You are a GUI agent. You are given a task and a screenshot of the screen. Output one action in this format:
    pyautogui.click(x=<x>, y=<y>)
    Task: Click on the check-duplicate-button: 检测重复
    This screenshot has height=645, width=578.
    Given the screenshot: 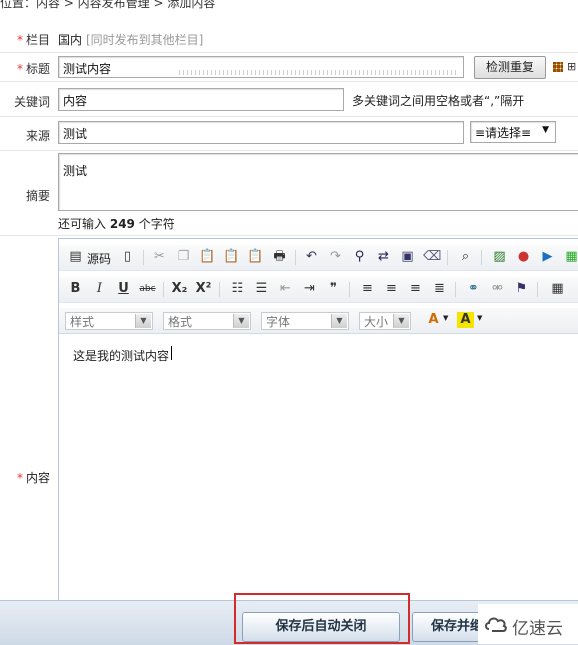 What is the action you would take?
    pyautogui.click(x=510, y=67)
    